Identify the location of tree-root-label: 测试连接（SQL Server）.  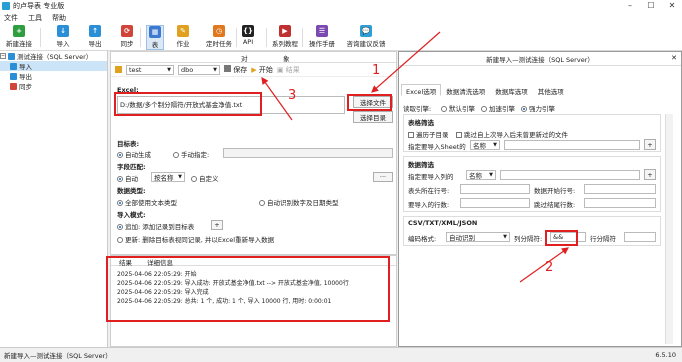
(55, 57).